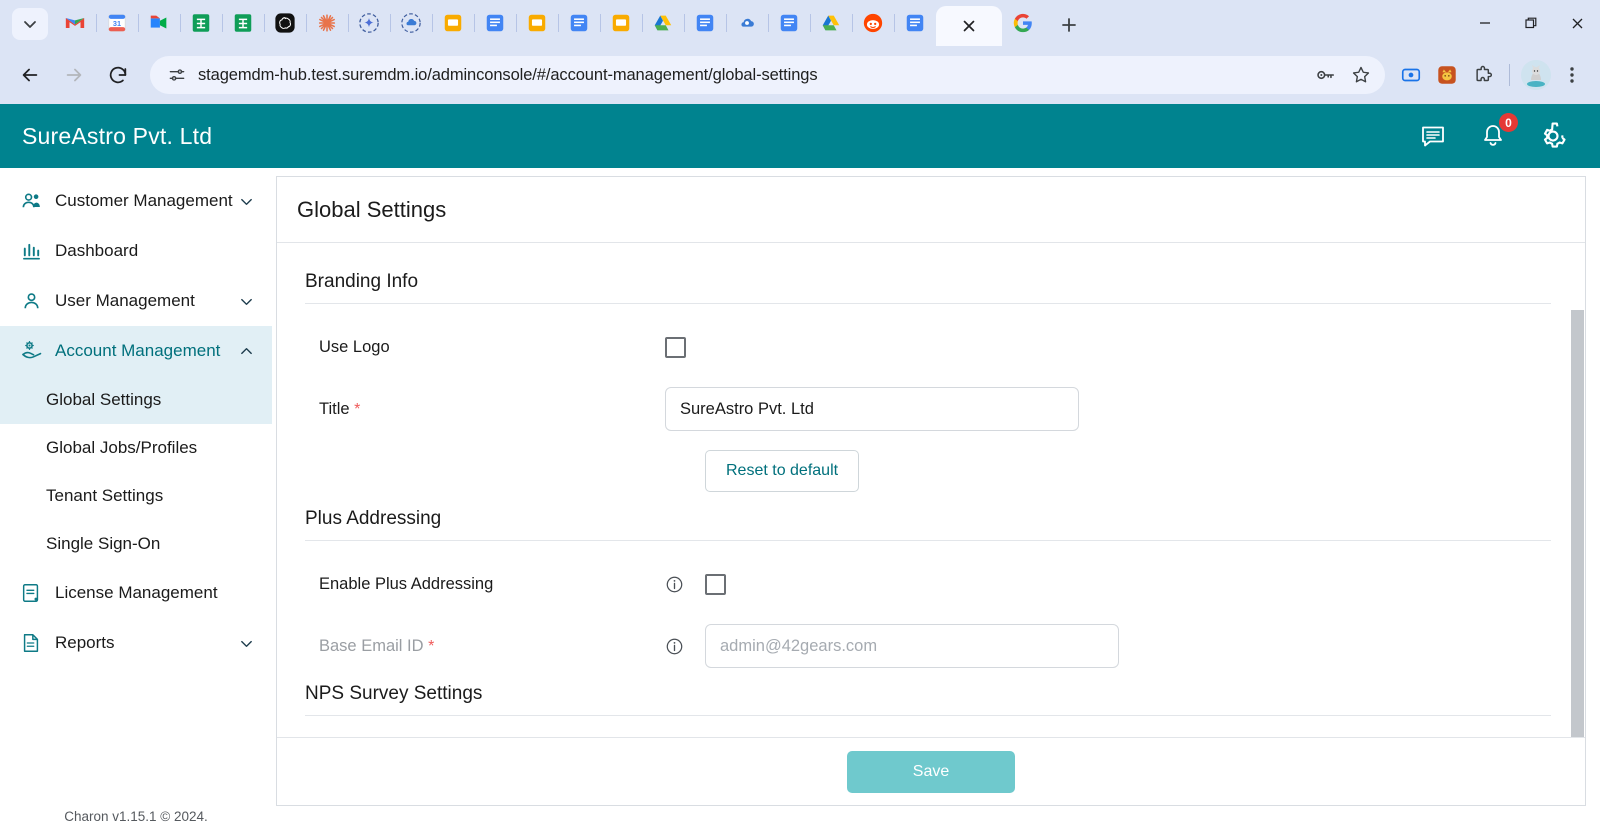 Image resolution: width=1600 pixels, height=840 pixels. I want to click on restore-icon, so click(1531, 23).